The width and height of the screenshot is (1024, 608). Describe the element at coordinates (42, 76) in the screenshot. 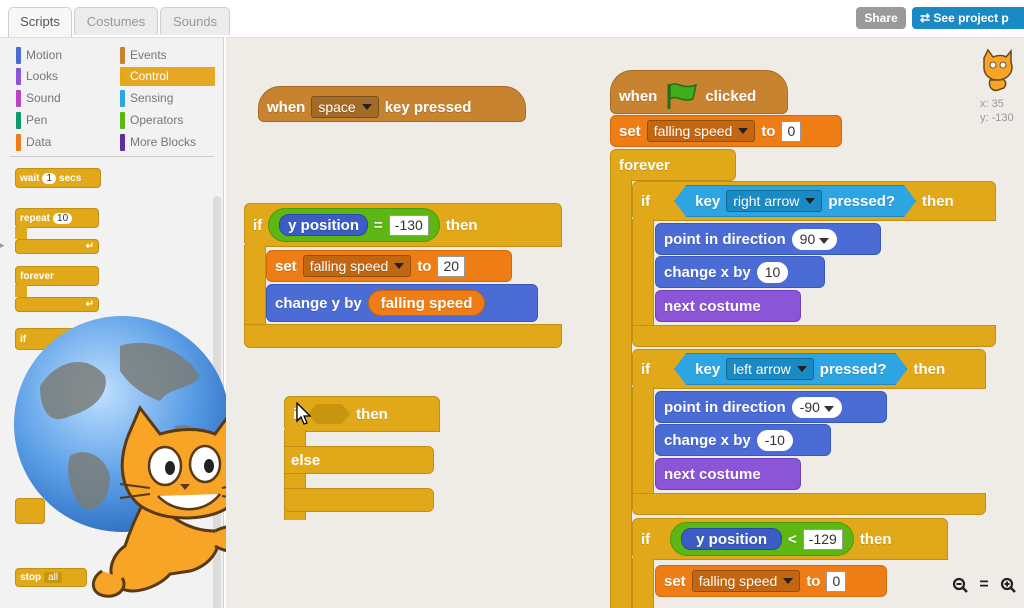

I see `category-looks-label: Looks` at that location.